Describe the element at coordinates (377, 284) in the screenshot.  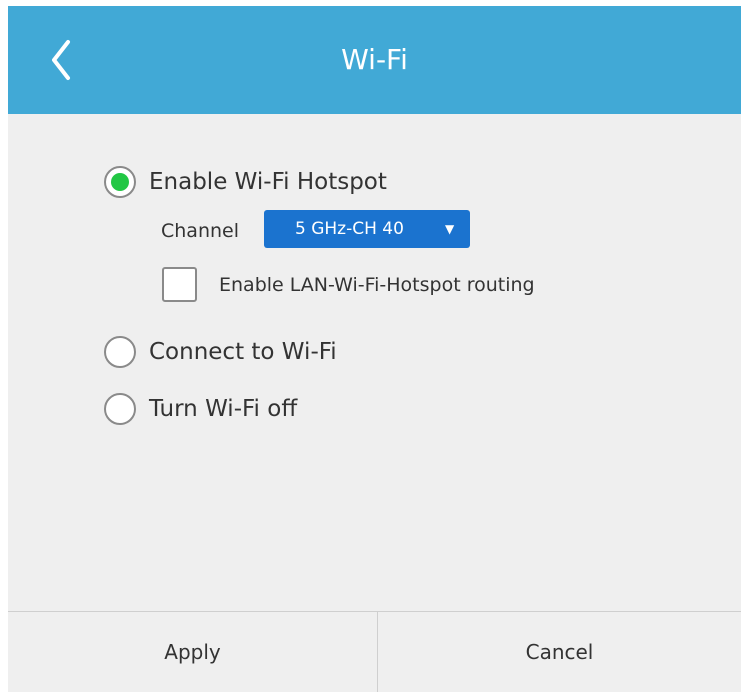
I see `lan-routing-label: Enable LAN-Wi-Fi-Hotspot routing` at that location.